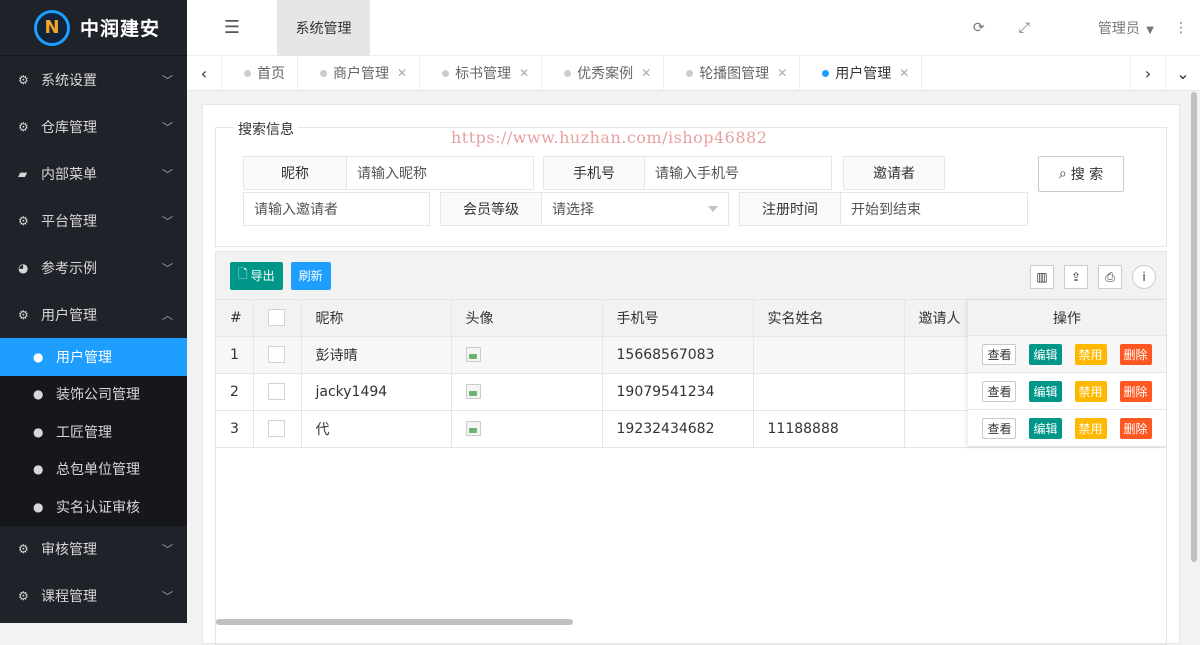 This screenshot has height=645, width=1200. I want to click on export-table-icon: ⇪, so click(1076, 277).